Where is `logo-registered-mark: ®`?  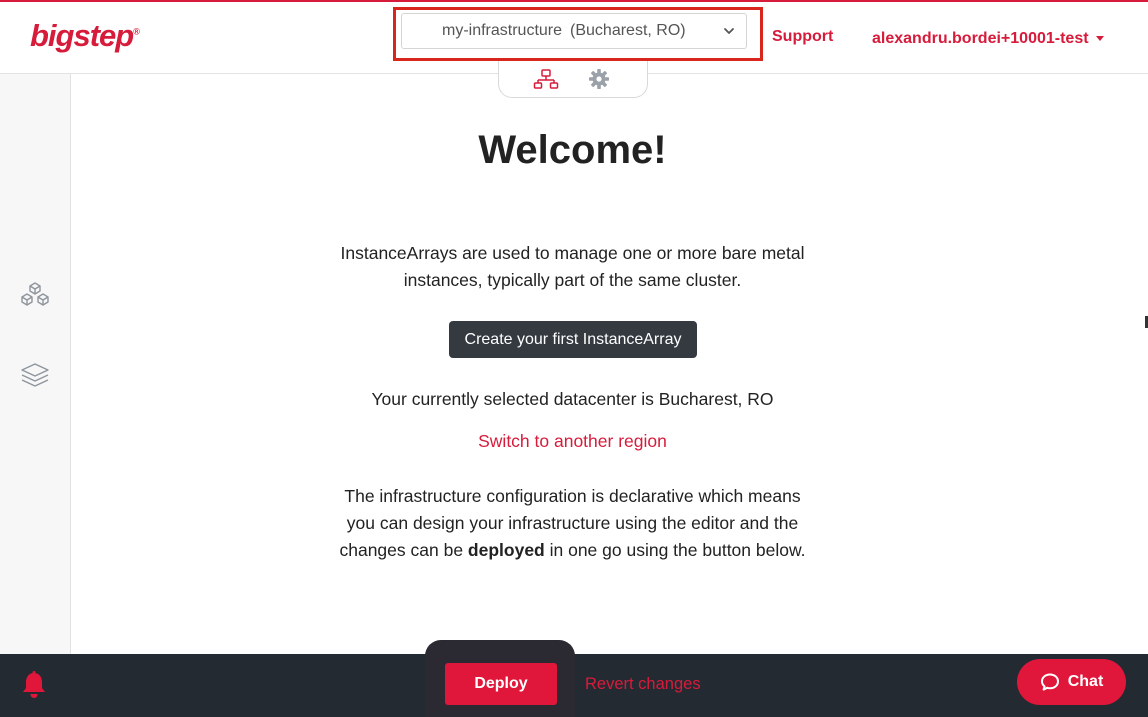
logo-registered-mark: ® is located at coordinates (136, 31).